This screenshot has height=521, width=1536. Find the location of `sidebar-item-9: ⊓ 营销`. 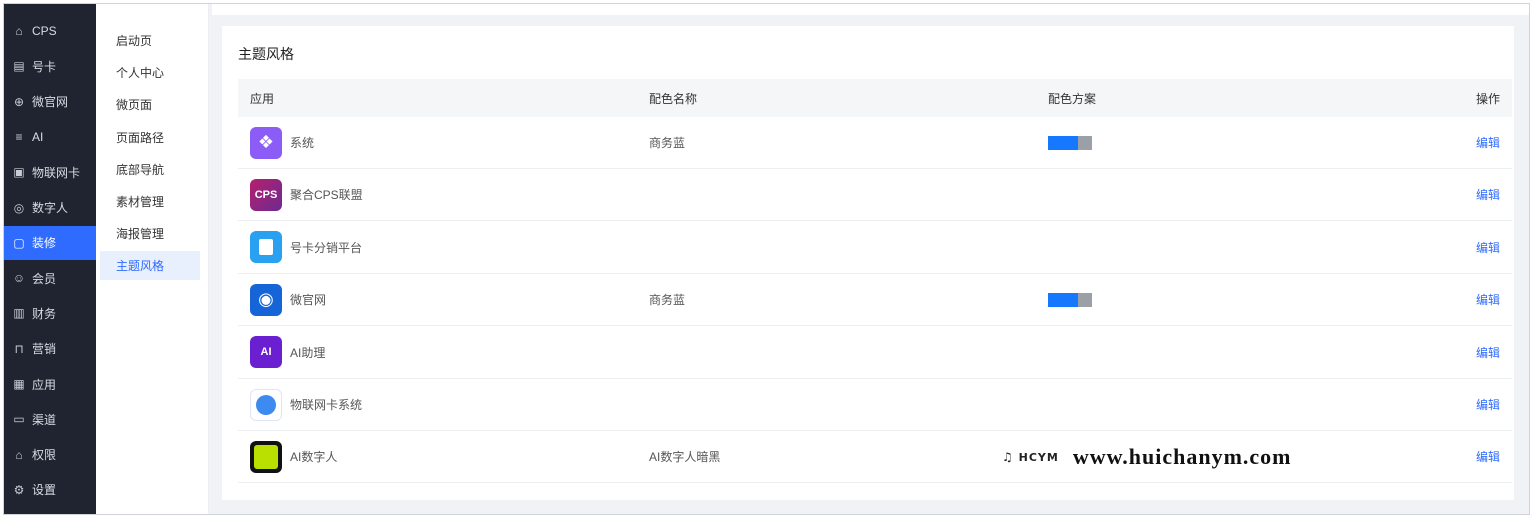

sidebar-item-9: ⊓ 营销 is located at coordinates (50, 349).